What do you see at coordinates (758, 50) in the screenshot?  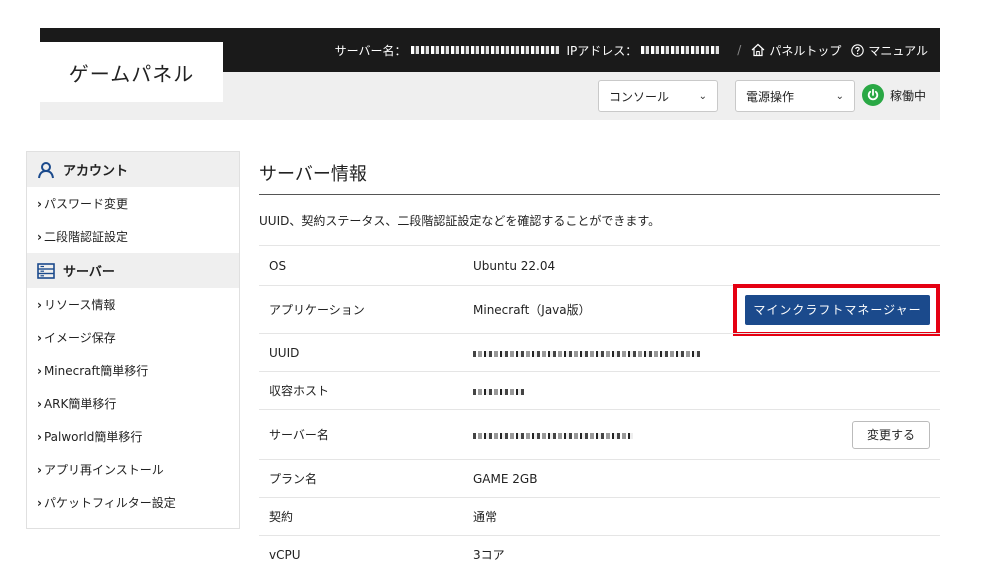 I see `home-icon` at bounding box center [758, 50].